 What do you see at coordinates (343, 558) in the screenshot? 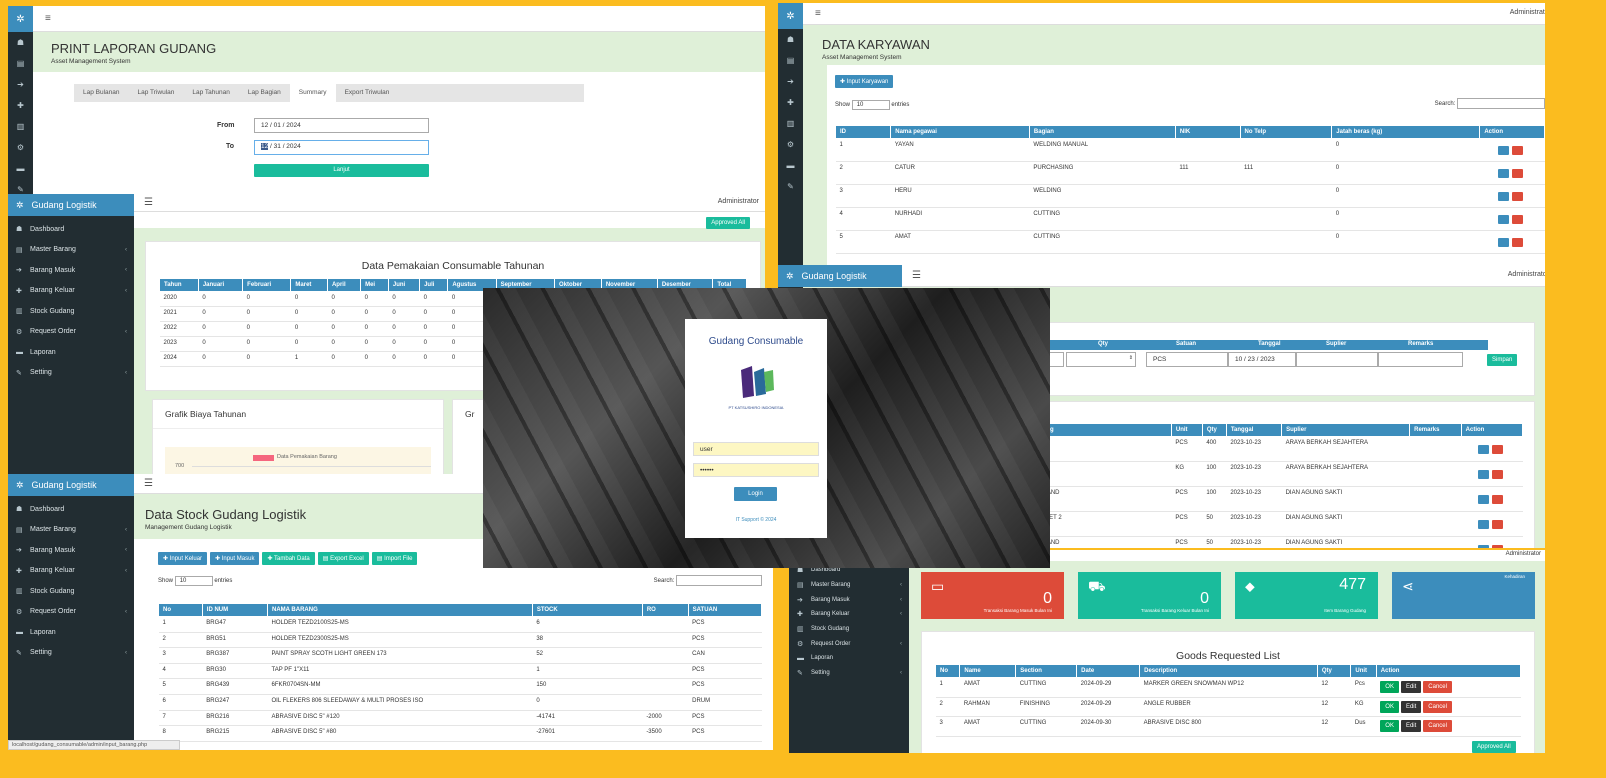
I see `export-excel-button: ▤ Export Excel` at bounding box center [343, 558].